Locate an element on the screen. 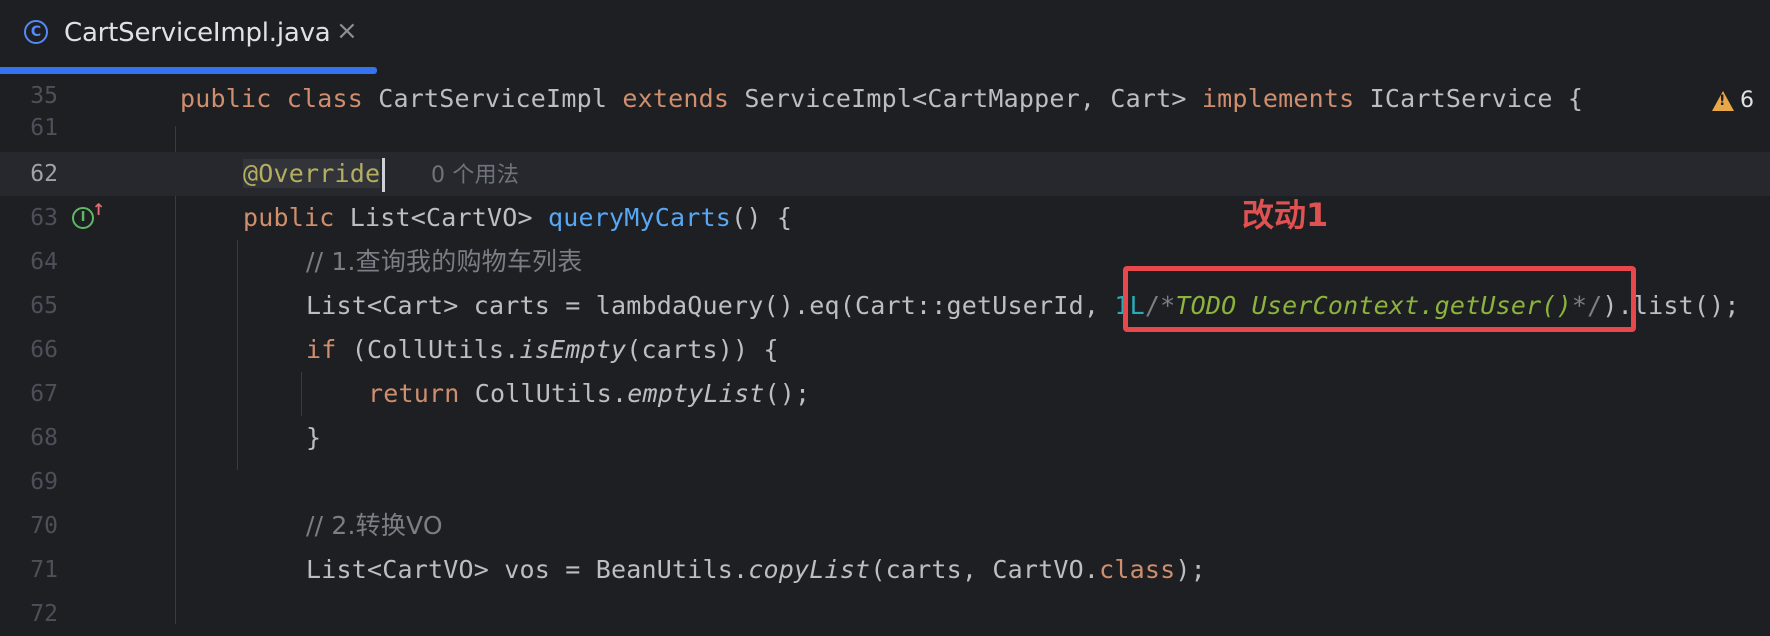 Image resolution: width=1770 pixels, height=636 pixels. code-line-66: 66 if (CollUtils.isEmpty(carts)) { is located at coordinates (885, 350).